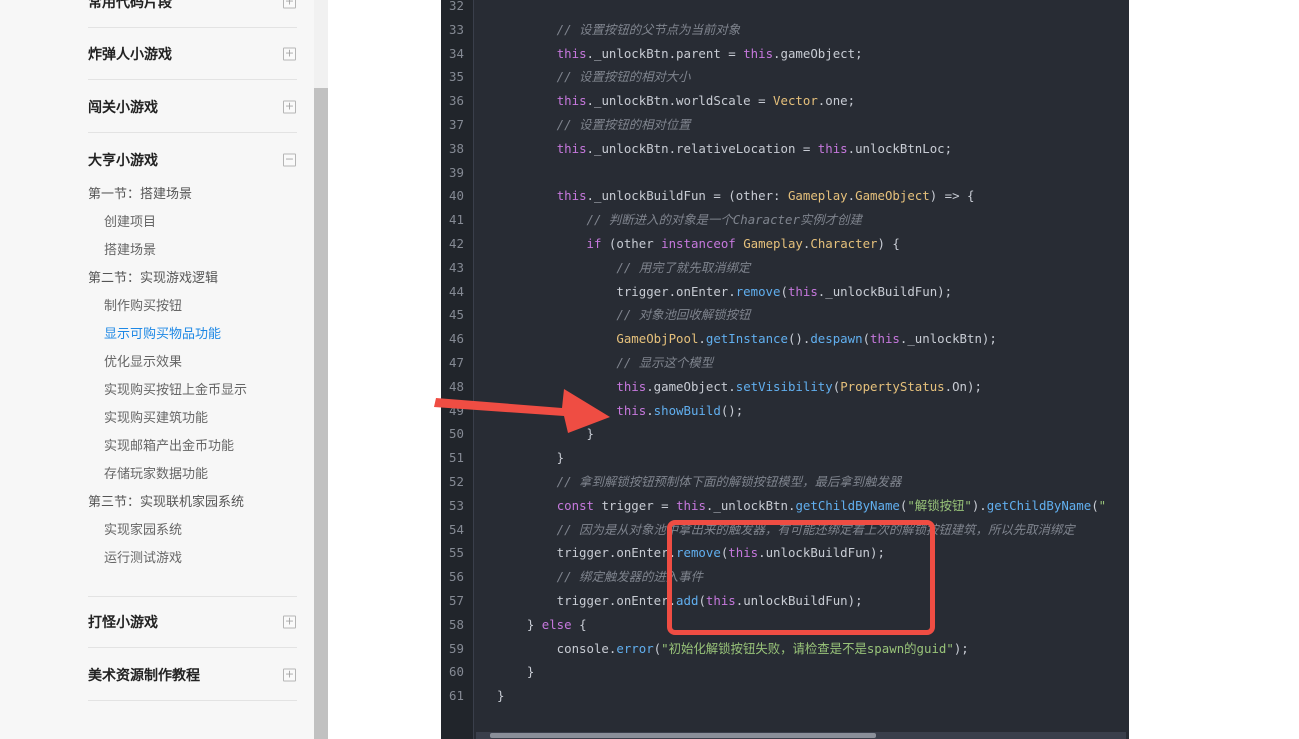  What do you see at coordinates (456, 124) in the screenshot?
I see `line-number: 37` at bounding box center [456, 124].